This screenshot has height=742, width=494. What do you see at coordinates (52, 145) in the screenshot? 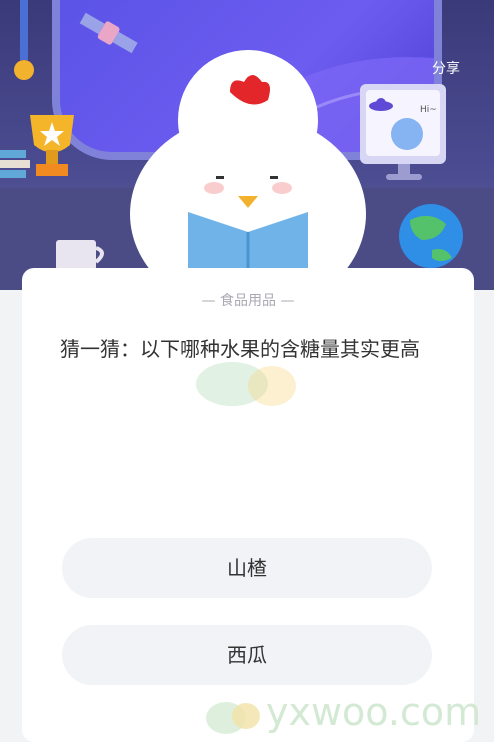
I see `trophy-icon` at bounding box center [52, 145].